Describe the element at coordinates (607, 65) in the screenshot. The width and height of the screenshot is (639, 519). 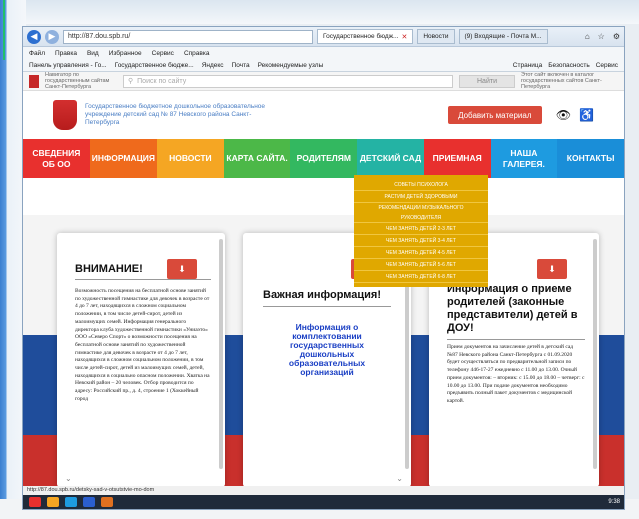
I see `tools-menu: Сервис` at that location.